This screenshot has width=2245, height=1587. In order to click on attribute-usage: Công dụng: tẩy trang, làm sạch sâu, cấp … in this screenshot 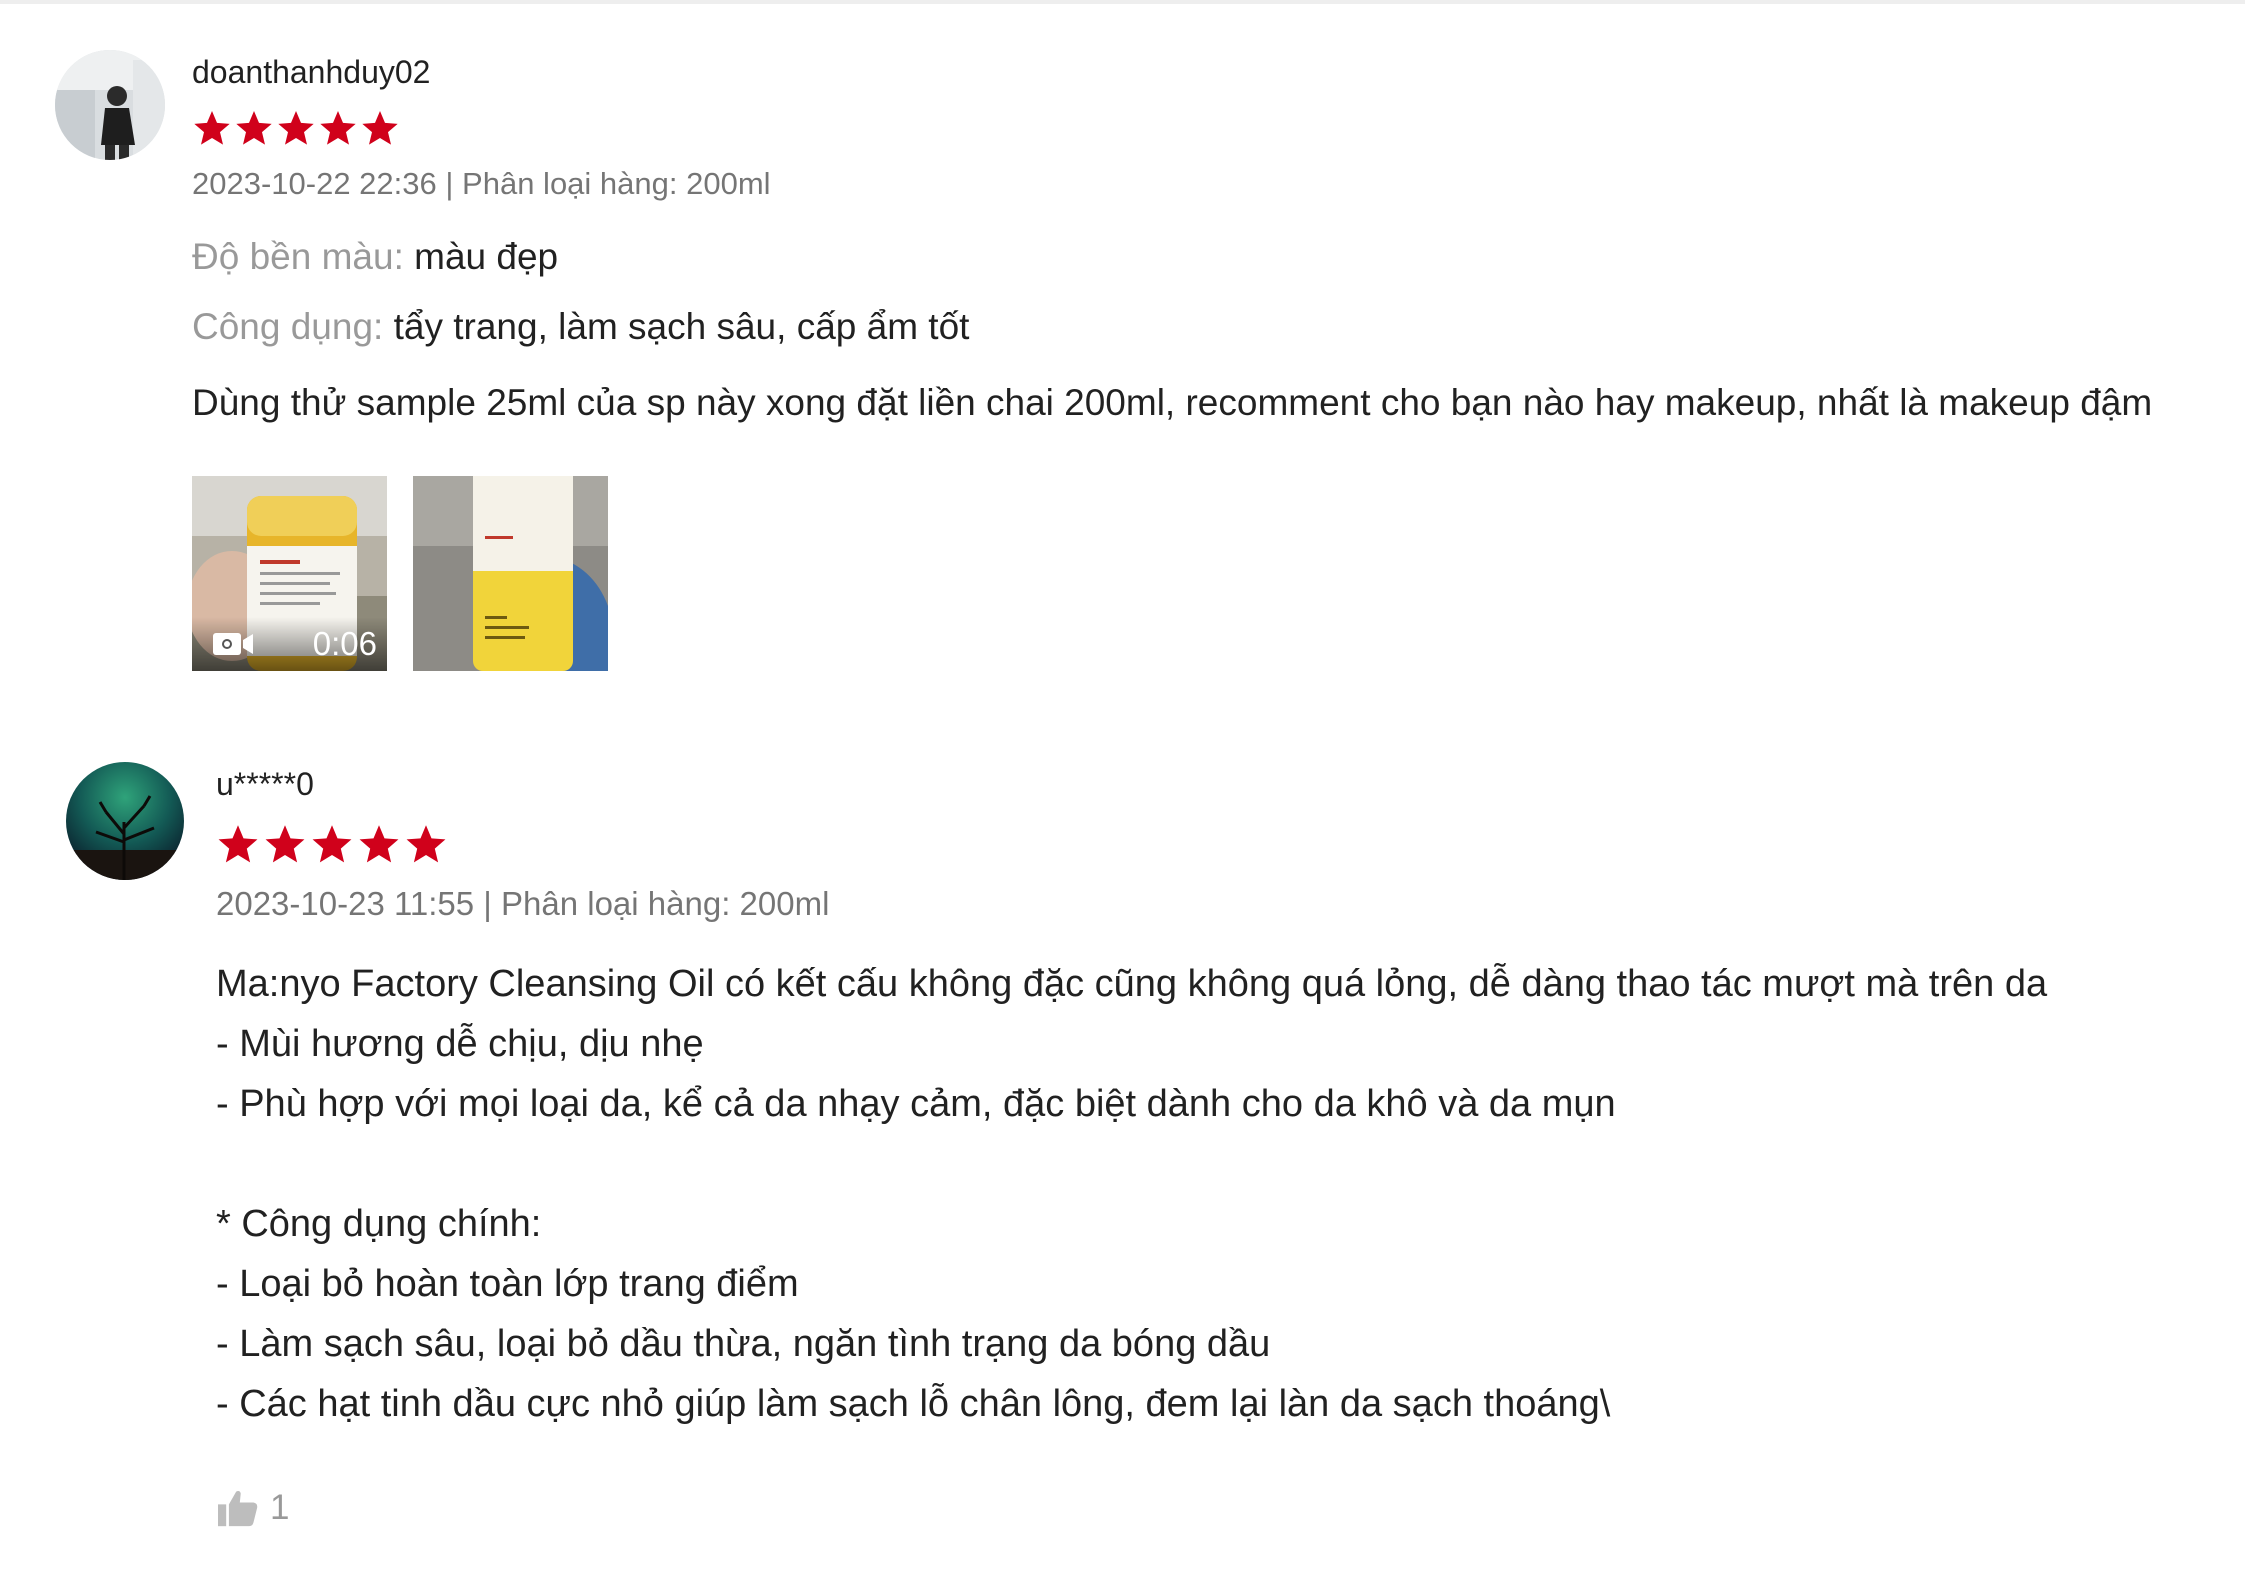, I will do `click(1212, 327)`.